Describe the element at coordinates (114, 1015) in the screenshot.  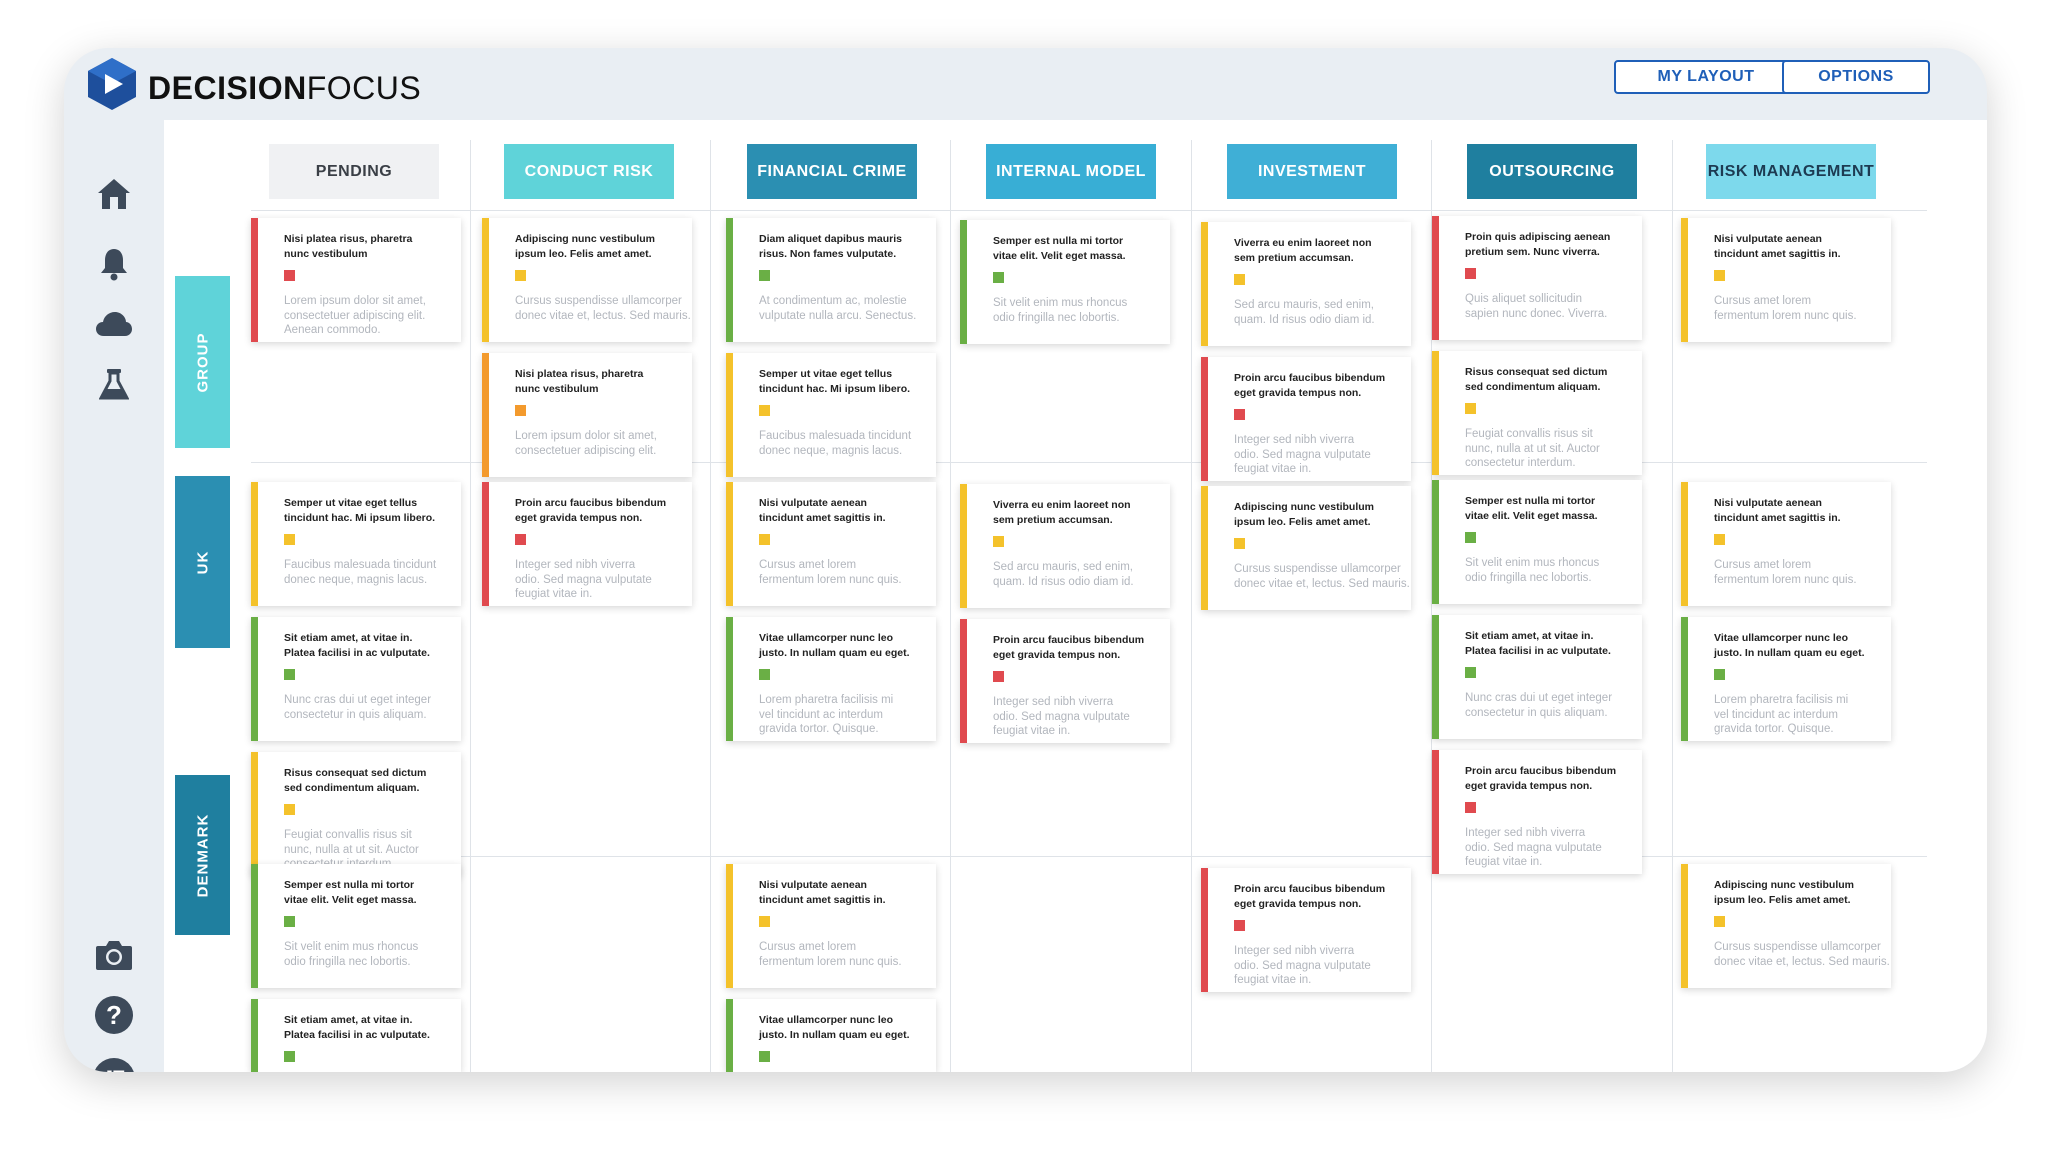
I see `help-icon: ?` at that location.